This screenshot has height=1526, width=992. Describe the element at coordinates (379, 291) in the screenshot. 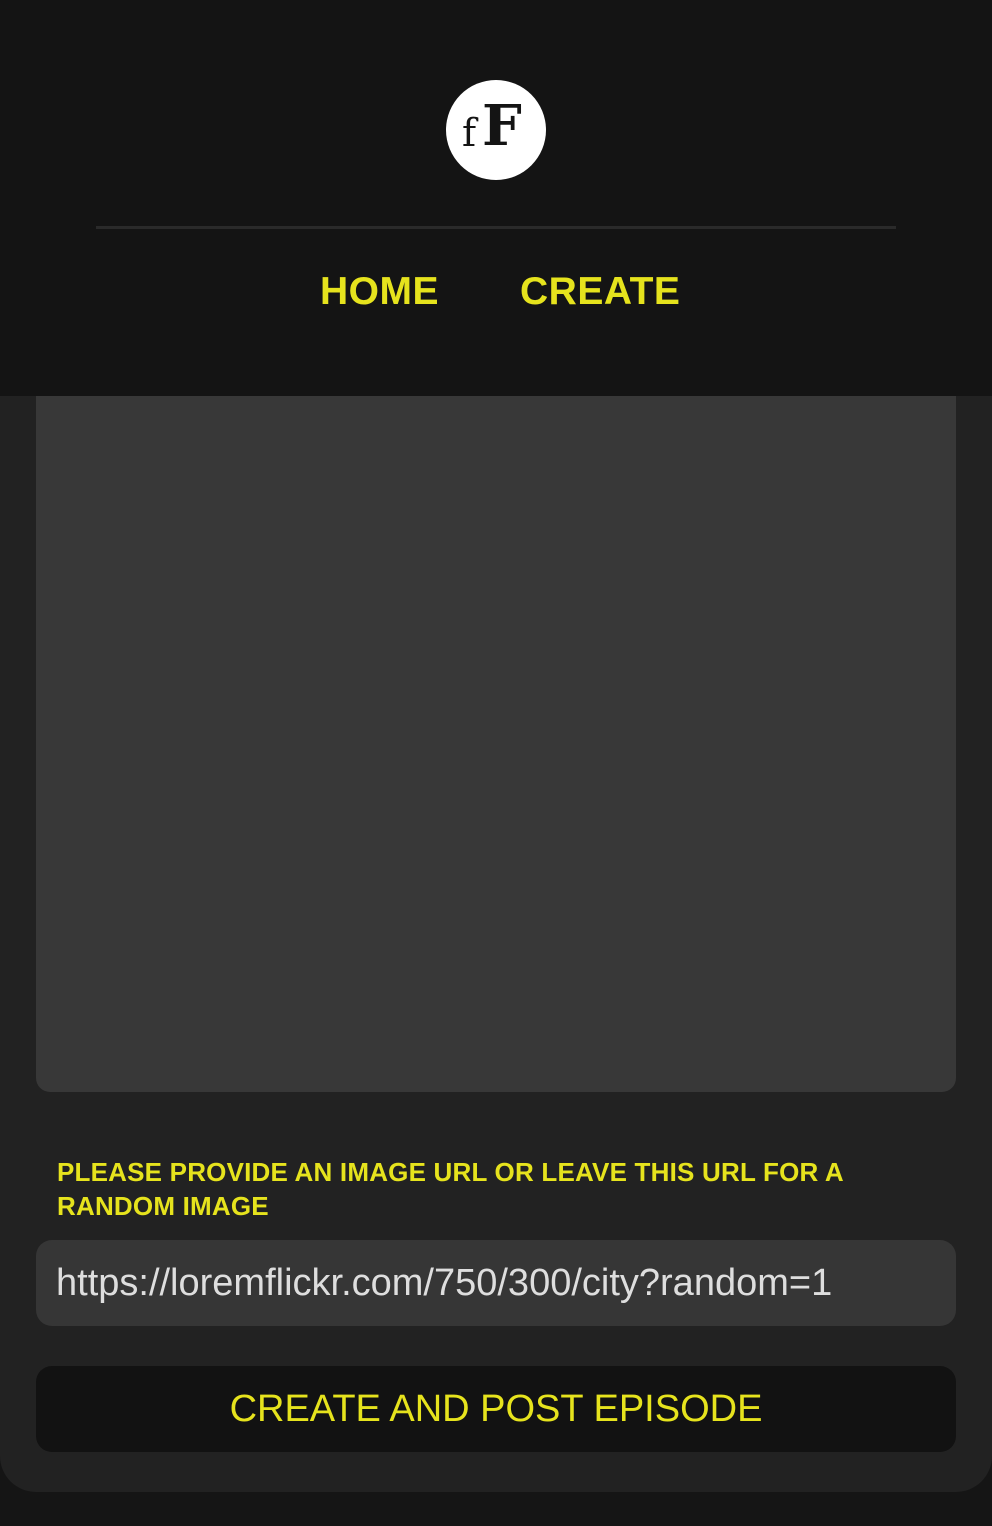

I see `nav-home-link: HOME` at that location.